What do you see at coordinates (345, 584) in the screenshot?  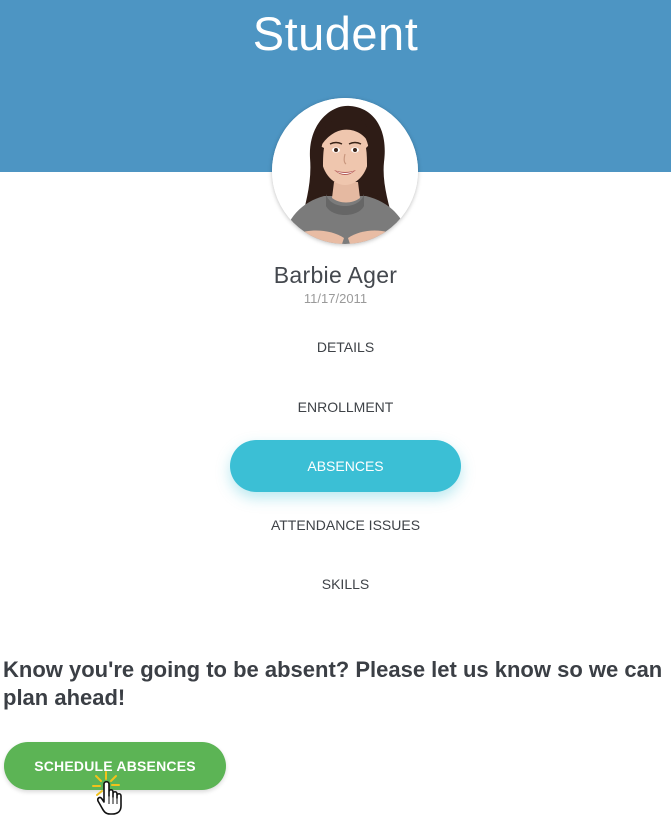 I see `nav-item-skills: SKILLS` at bounding box center [345, 584].